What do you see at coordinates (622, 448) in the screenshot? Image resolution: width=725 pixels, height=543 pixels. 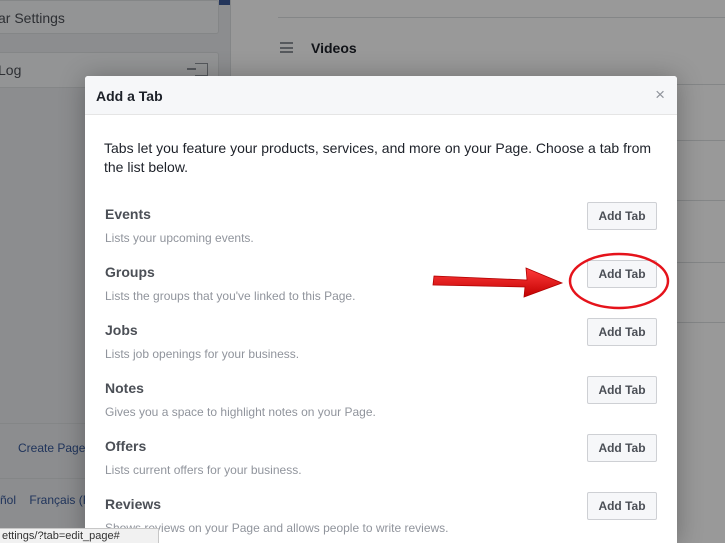 I see `add-tab-button-offers: Add Tab` at bounding box center [622, 448].